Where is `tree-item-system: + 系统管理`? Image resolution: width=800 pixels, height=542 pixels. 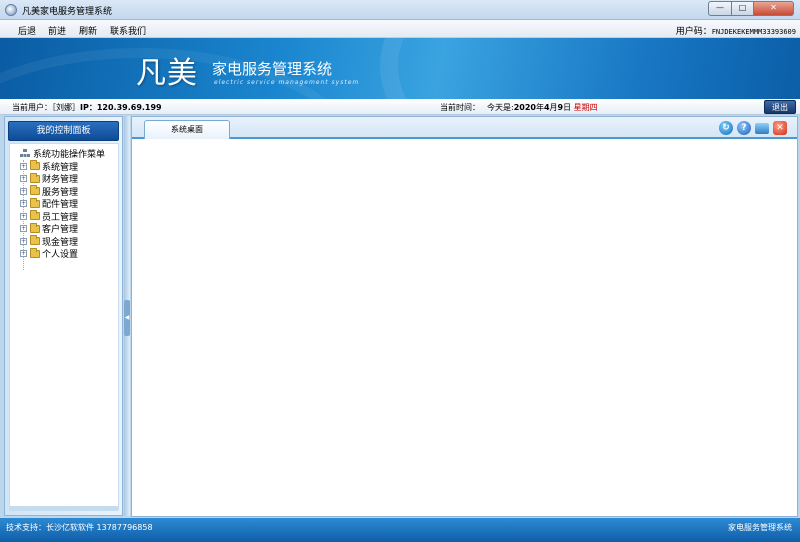
tree-item-system: + 系统管理 is located at coordinates (49, 166).